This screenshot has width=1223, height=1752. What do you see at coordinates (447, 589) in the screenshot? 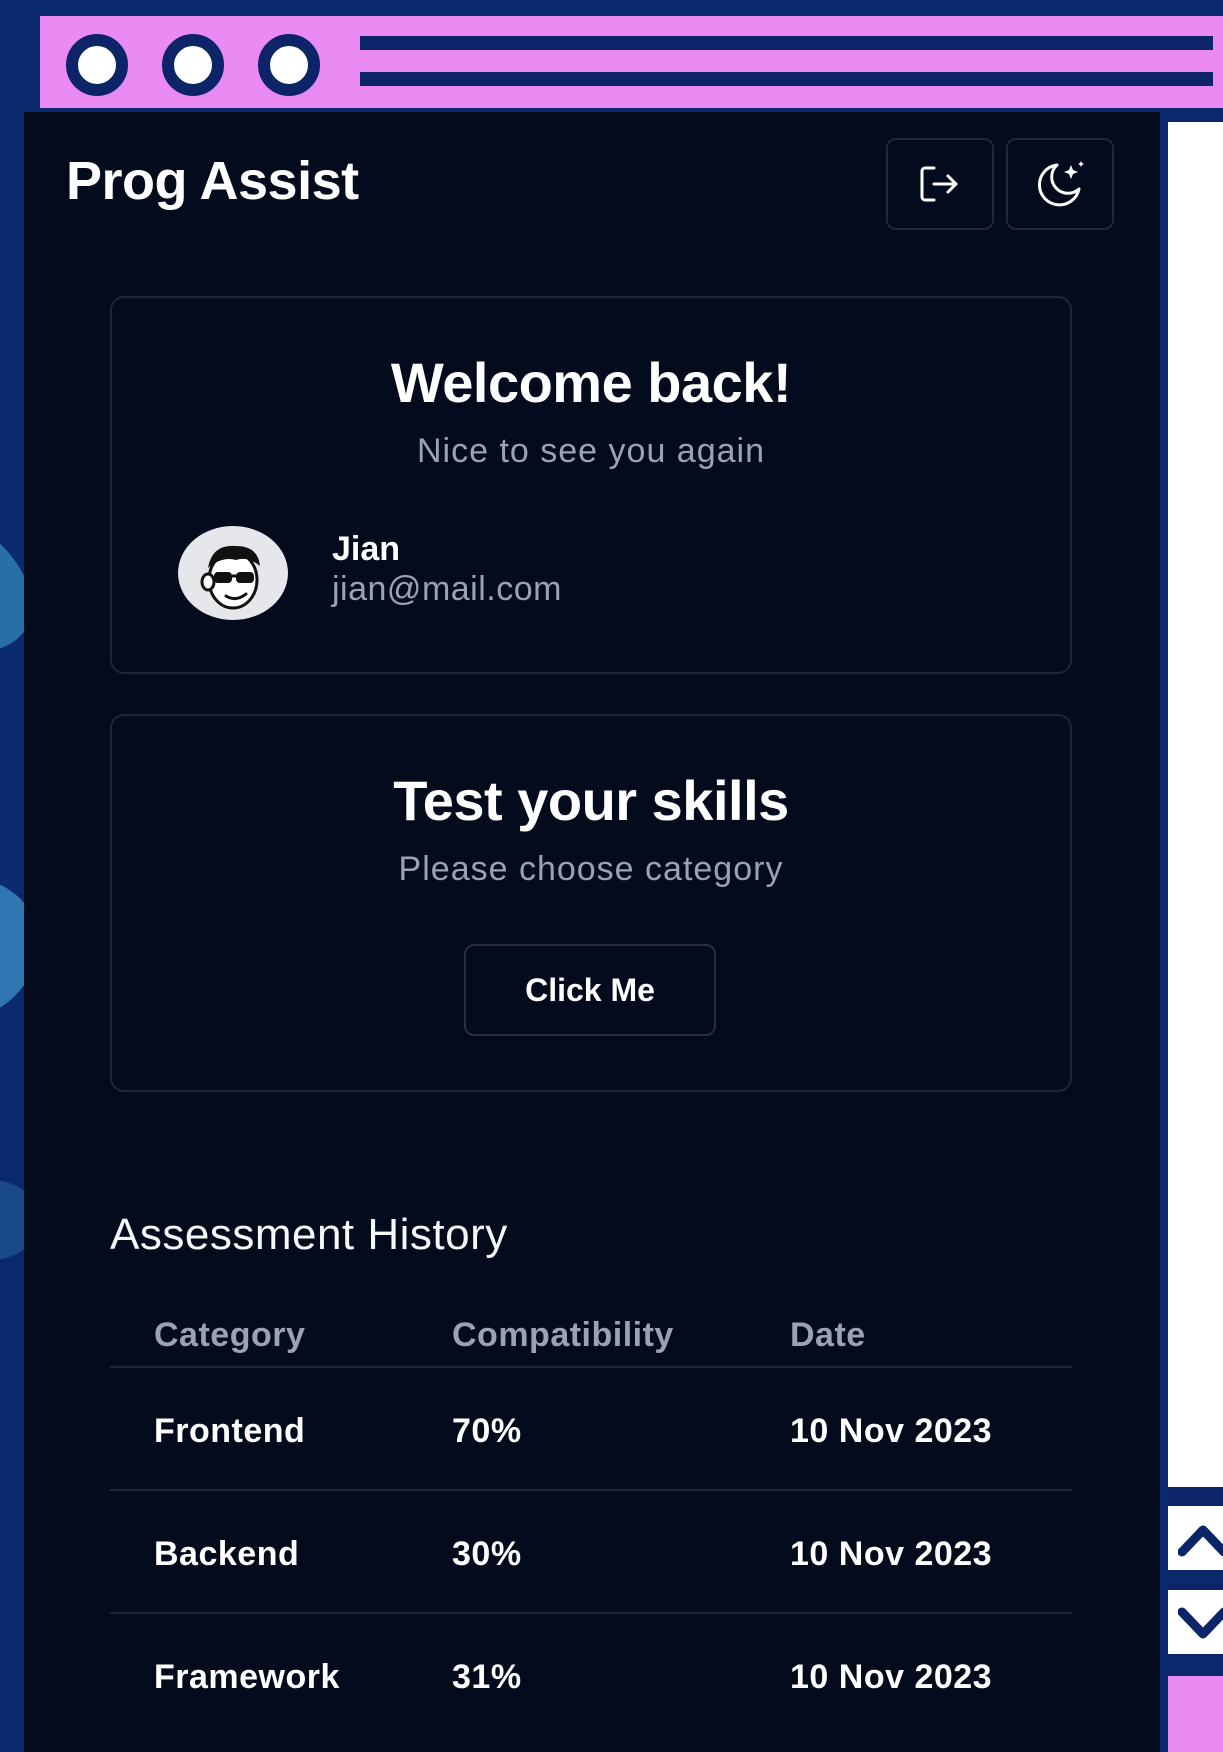
I see `user-email: jian@mail.com` at bounding box center [447, 589].